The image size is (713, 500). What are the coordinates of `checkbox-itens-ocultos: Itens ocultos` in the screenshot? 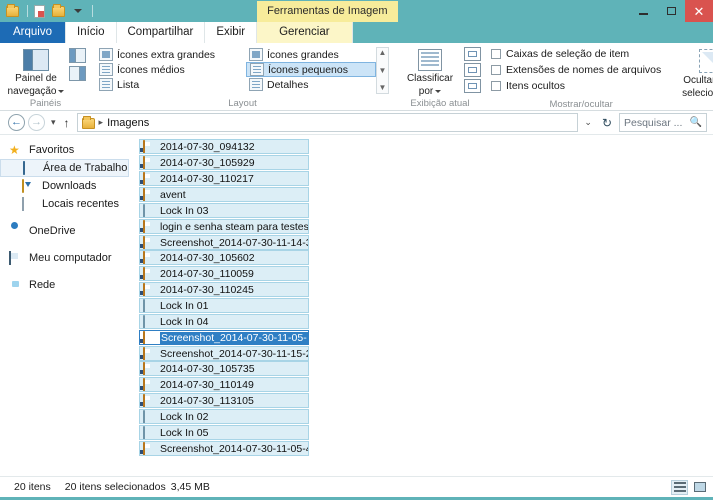 It's located at (576, 86).